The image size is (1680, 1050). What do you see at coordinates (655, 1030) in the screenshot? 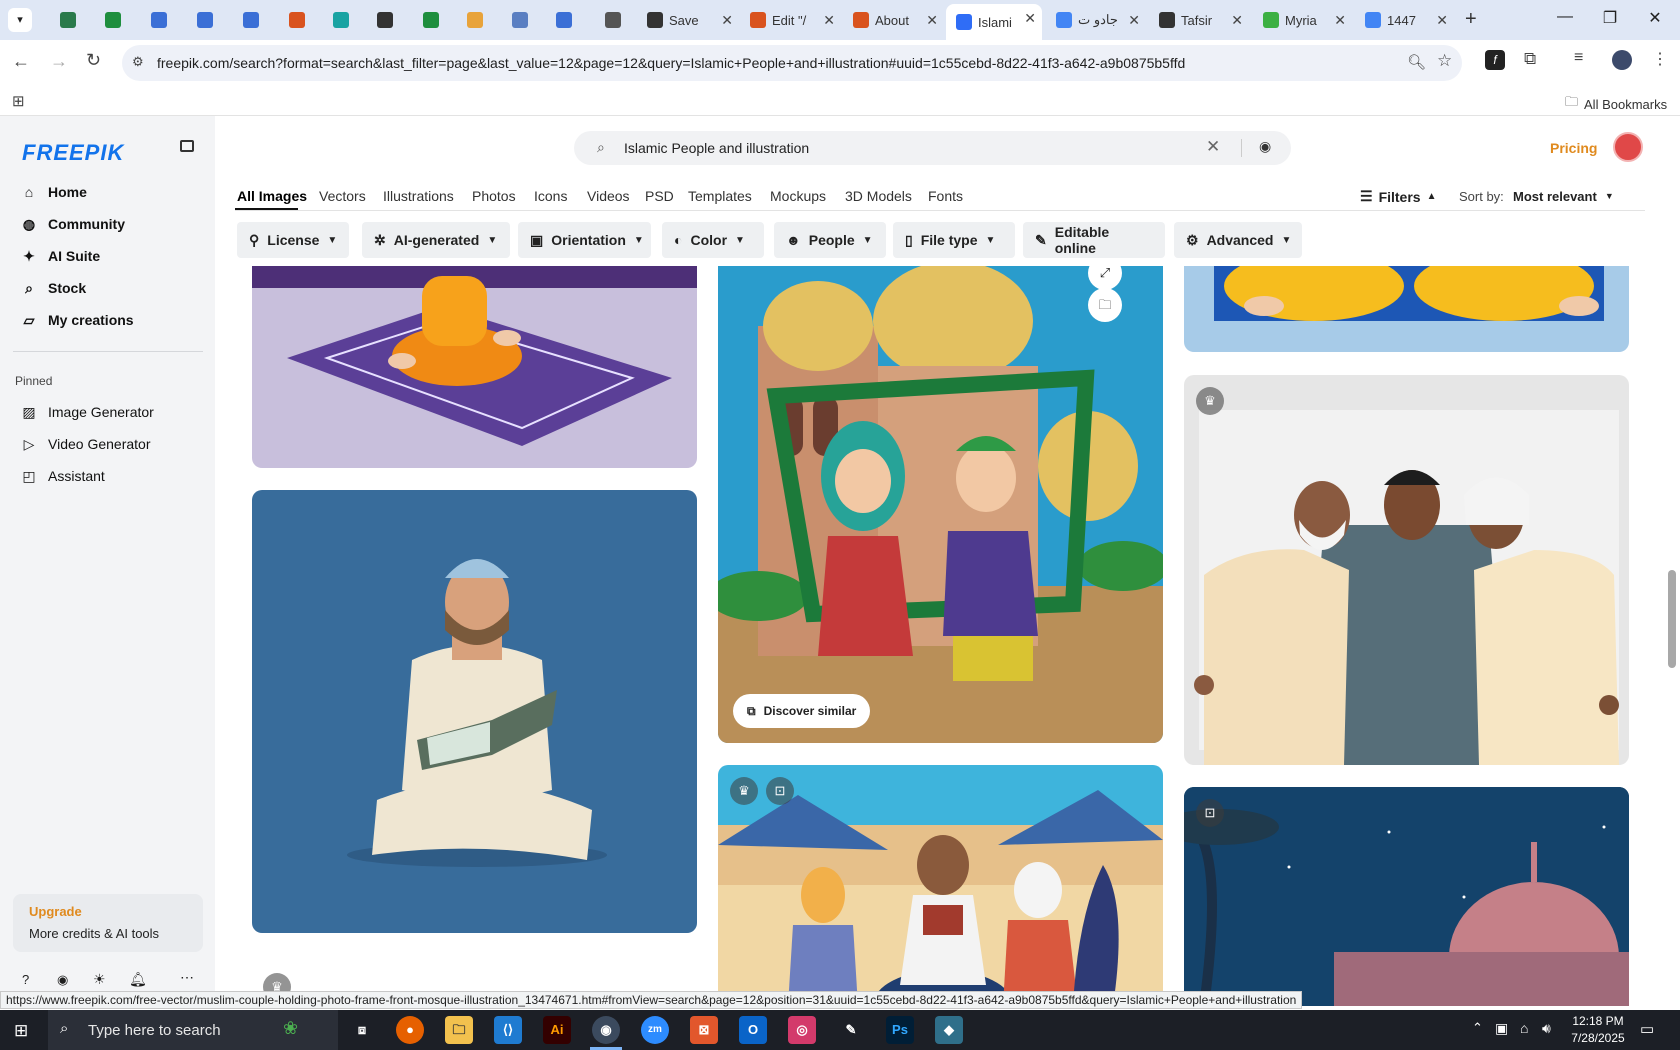
I see `zoom-app-icon: zm` at bounding box center [655, 1030].